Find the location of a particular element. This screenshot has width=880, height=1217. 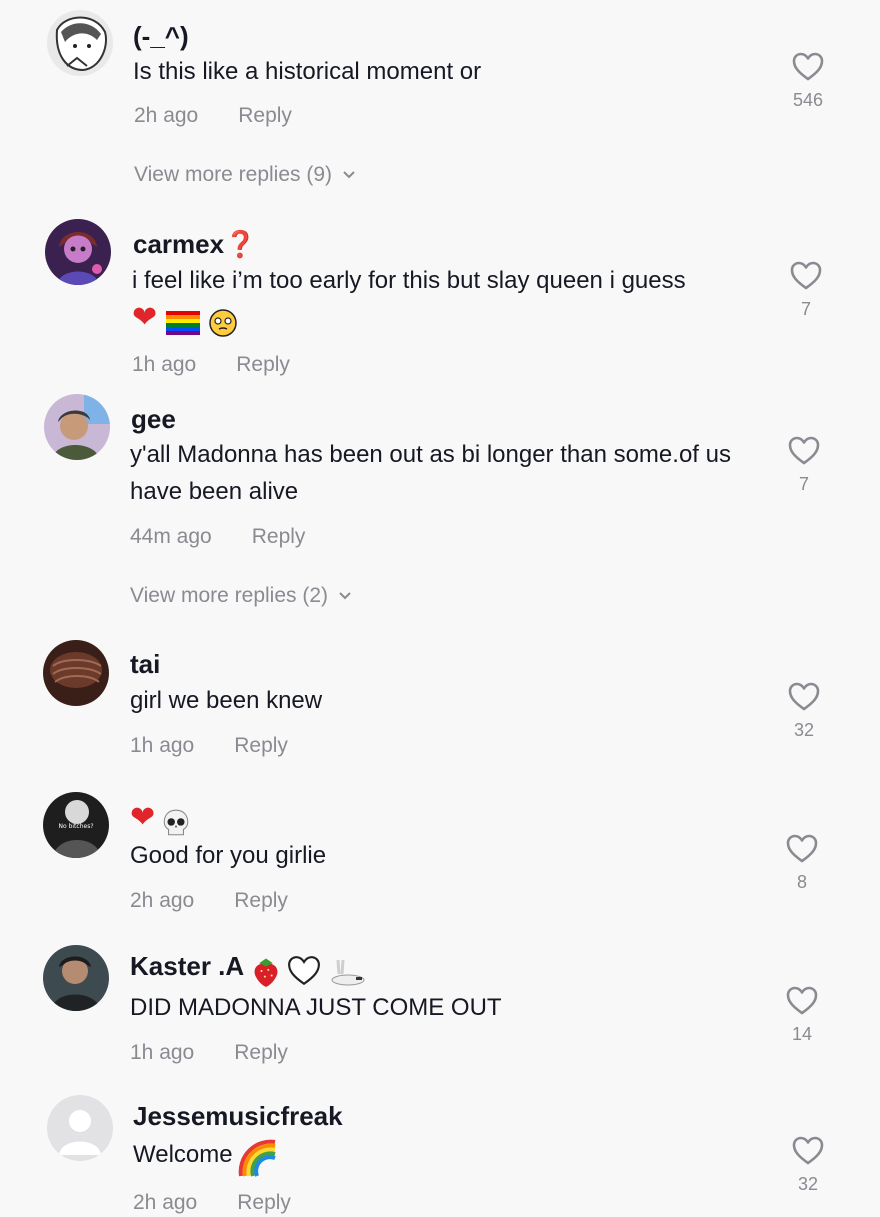

username: (-_^) is located at coordinates (161, 36).